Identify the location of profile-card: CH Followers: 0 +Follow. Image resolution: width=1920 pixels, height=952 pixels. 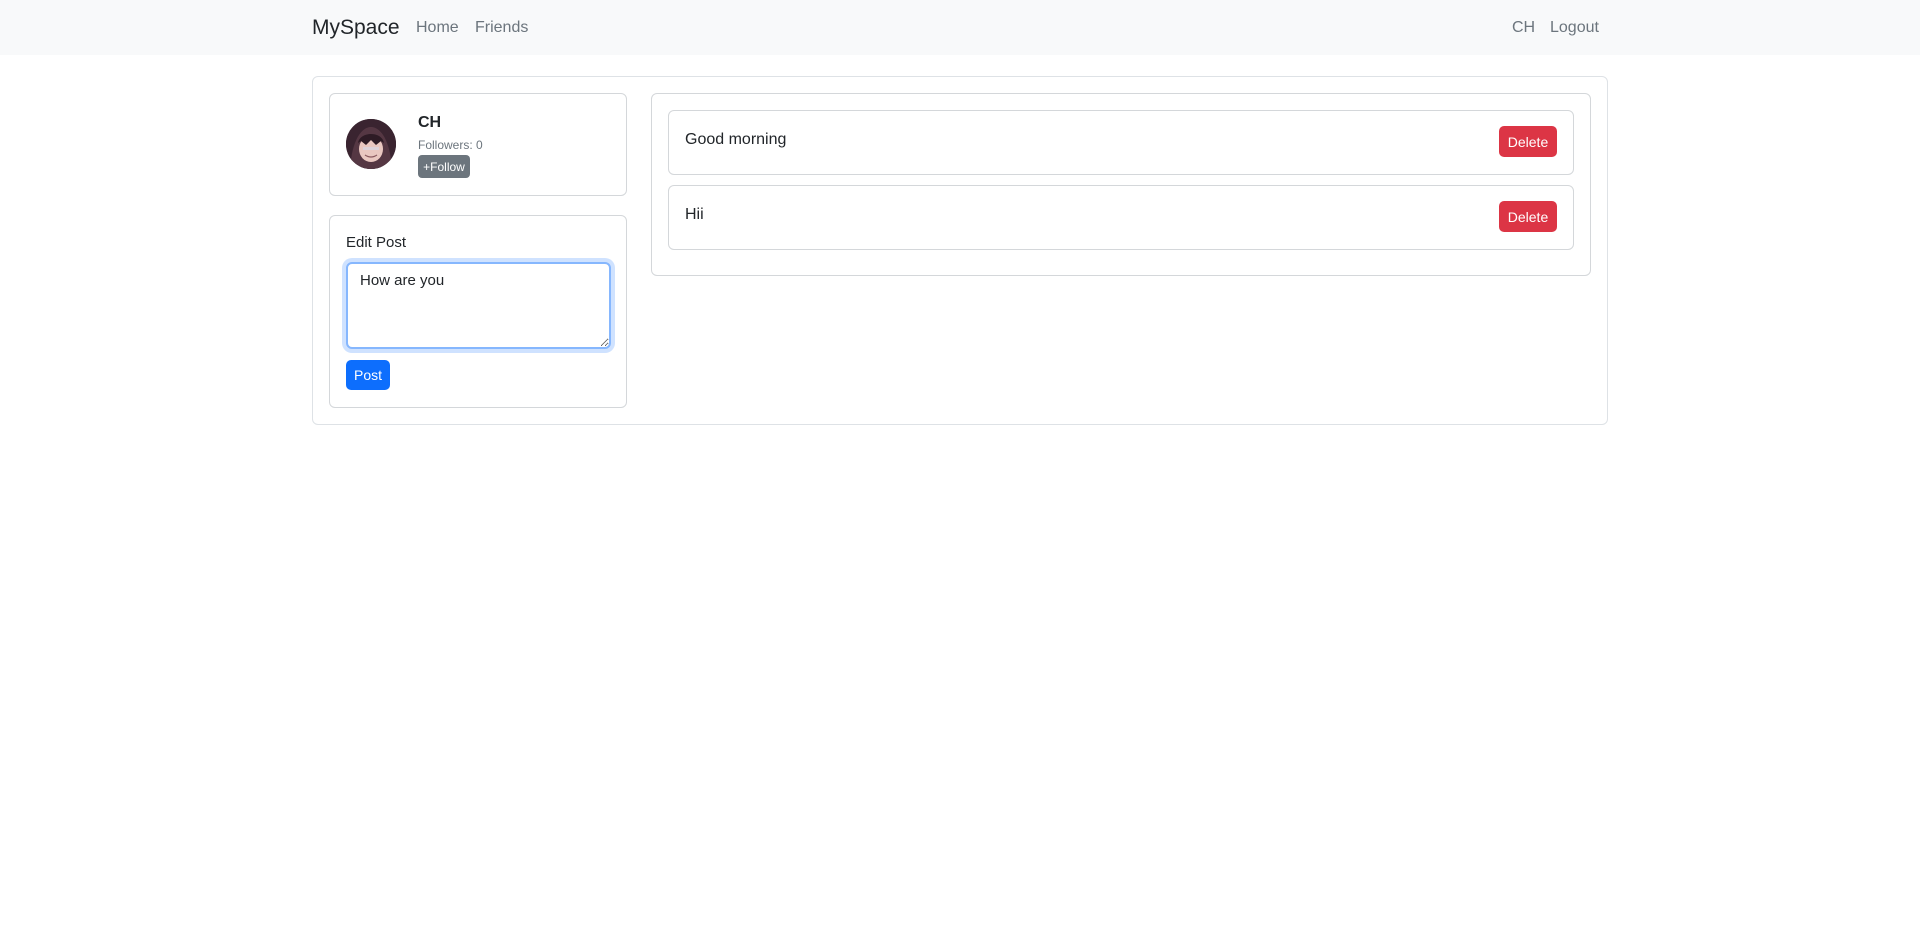
(478, 144).